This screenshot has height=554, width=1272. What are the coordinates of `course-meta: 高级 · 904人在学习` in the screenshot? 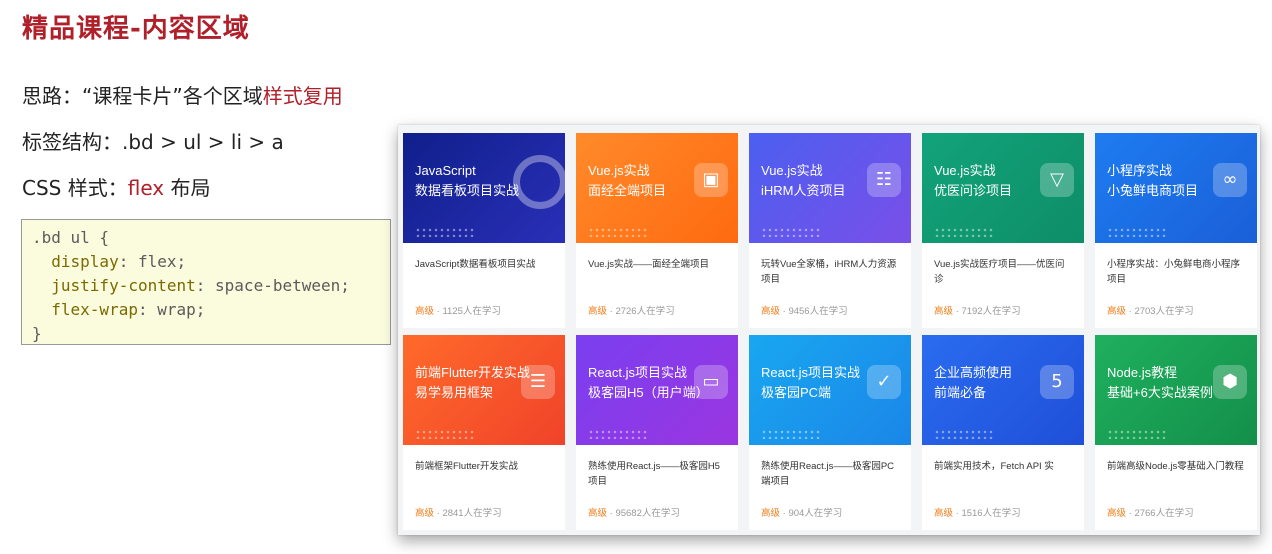 It's located at (801, 512).